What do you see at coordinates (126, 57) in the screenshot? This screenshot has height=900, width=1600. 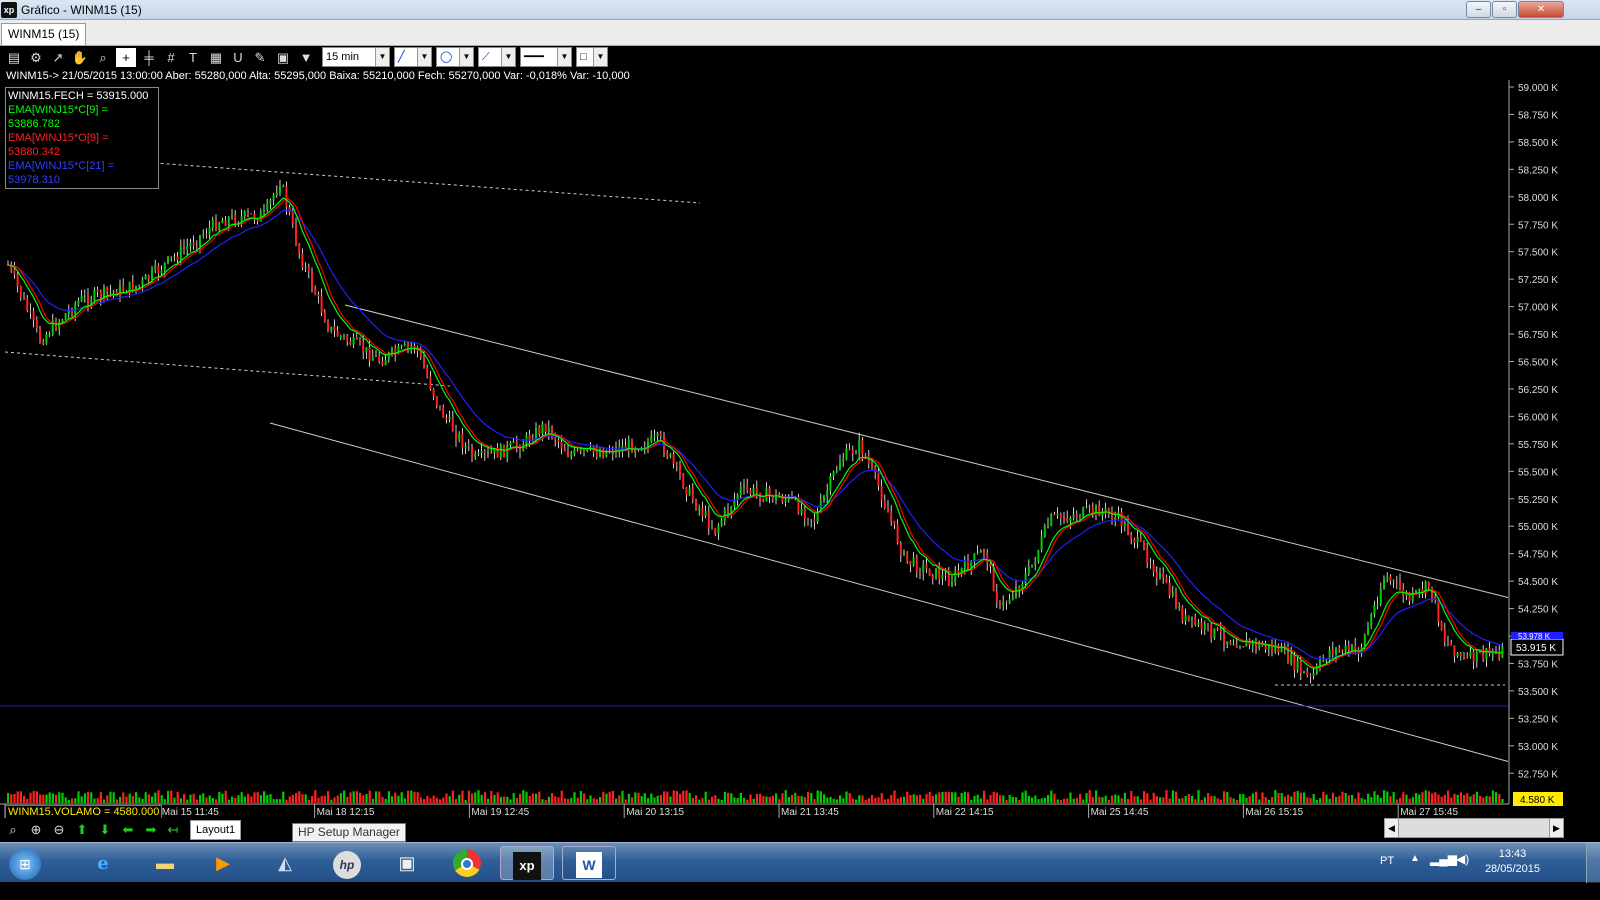 I see `crosshair-icon: +` at bounding box center [126, 57].